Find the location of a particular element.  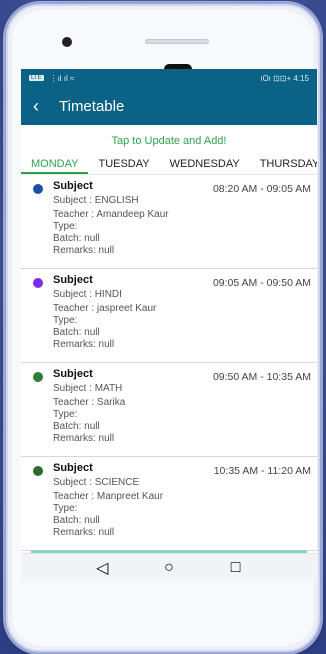

entry-teacher: Teacher : Amandeep Kaur is located at coordinates (111, 214).